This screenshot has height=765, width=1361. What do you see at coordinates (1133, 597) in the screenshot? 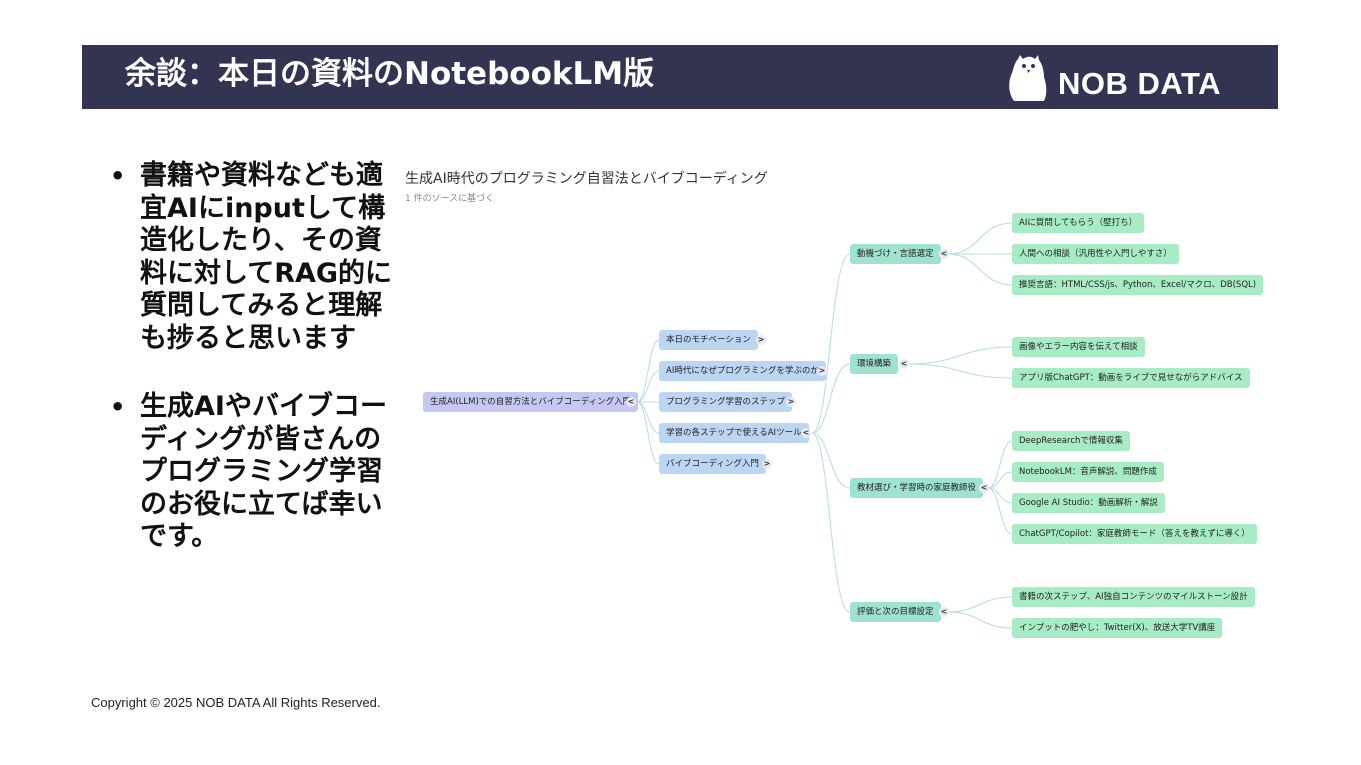
I see `mindmap-leaf-node: 書籍の次ステップ、AI独自コンテンツのマイルストーン設計` at bounding box center [1133, 597].